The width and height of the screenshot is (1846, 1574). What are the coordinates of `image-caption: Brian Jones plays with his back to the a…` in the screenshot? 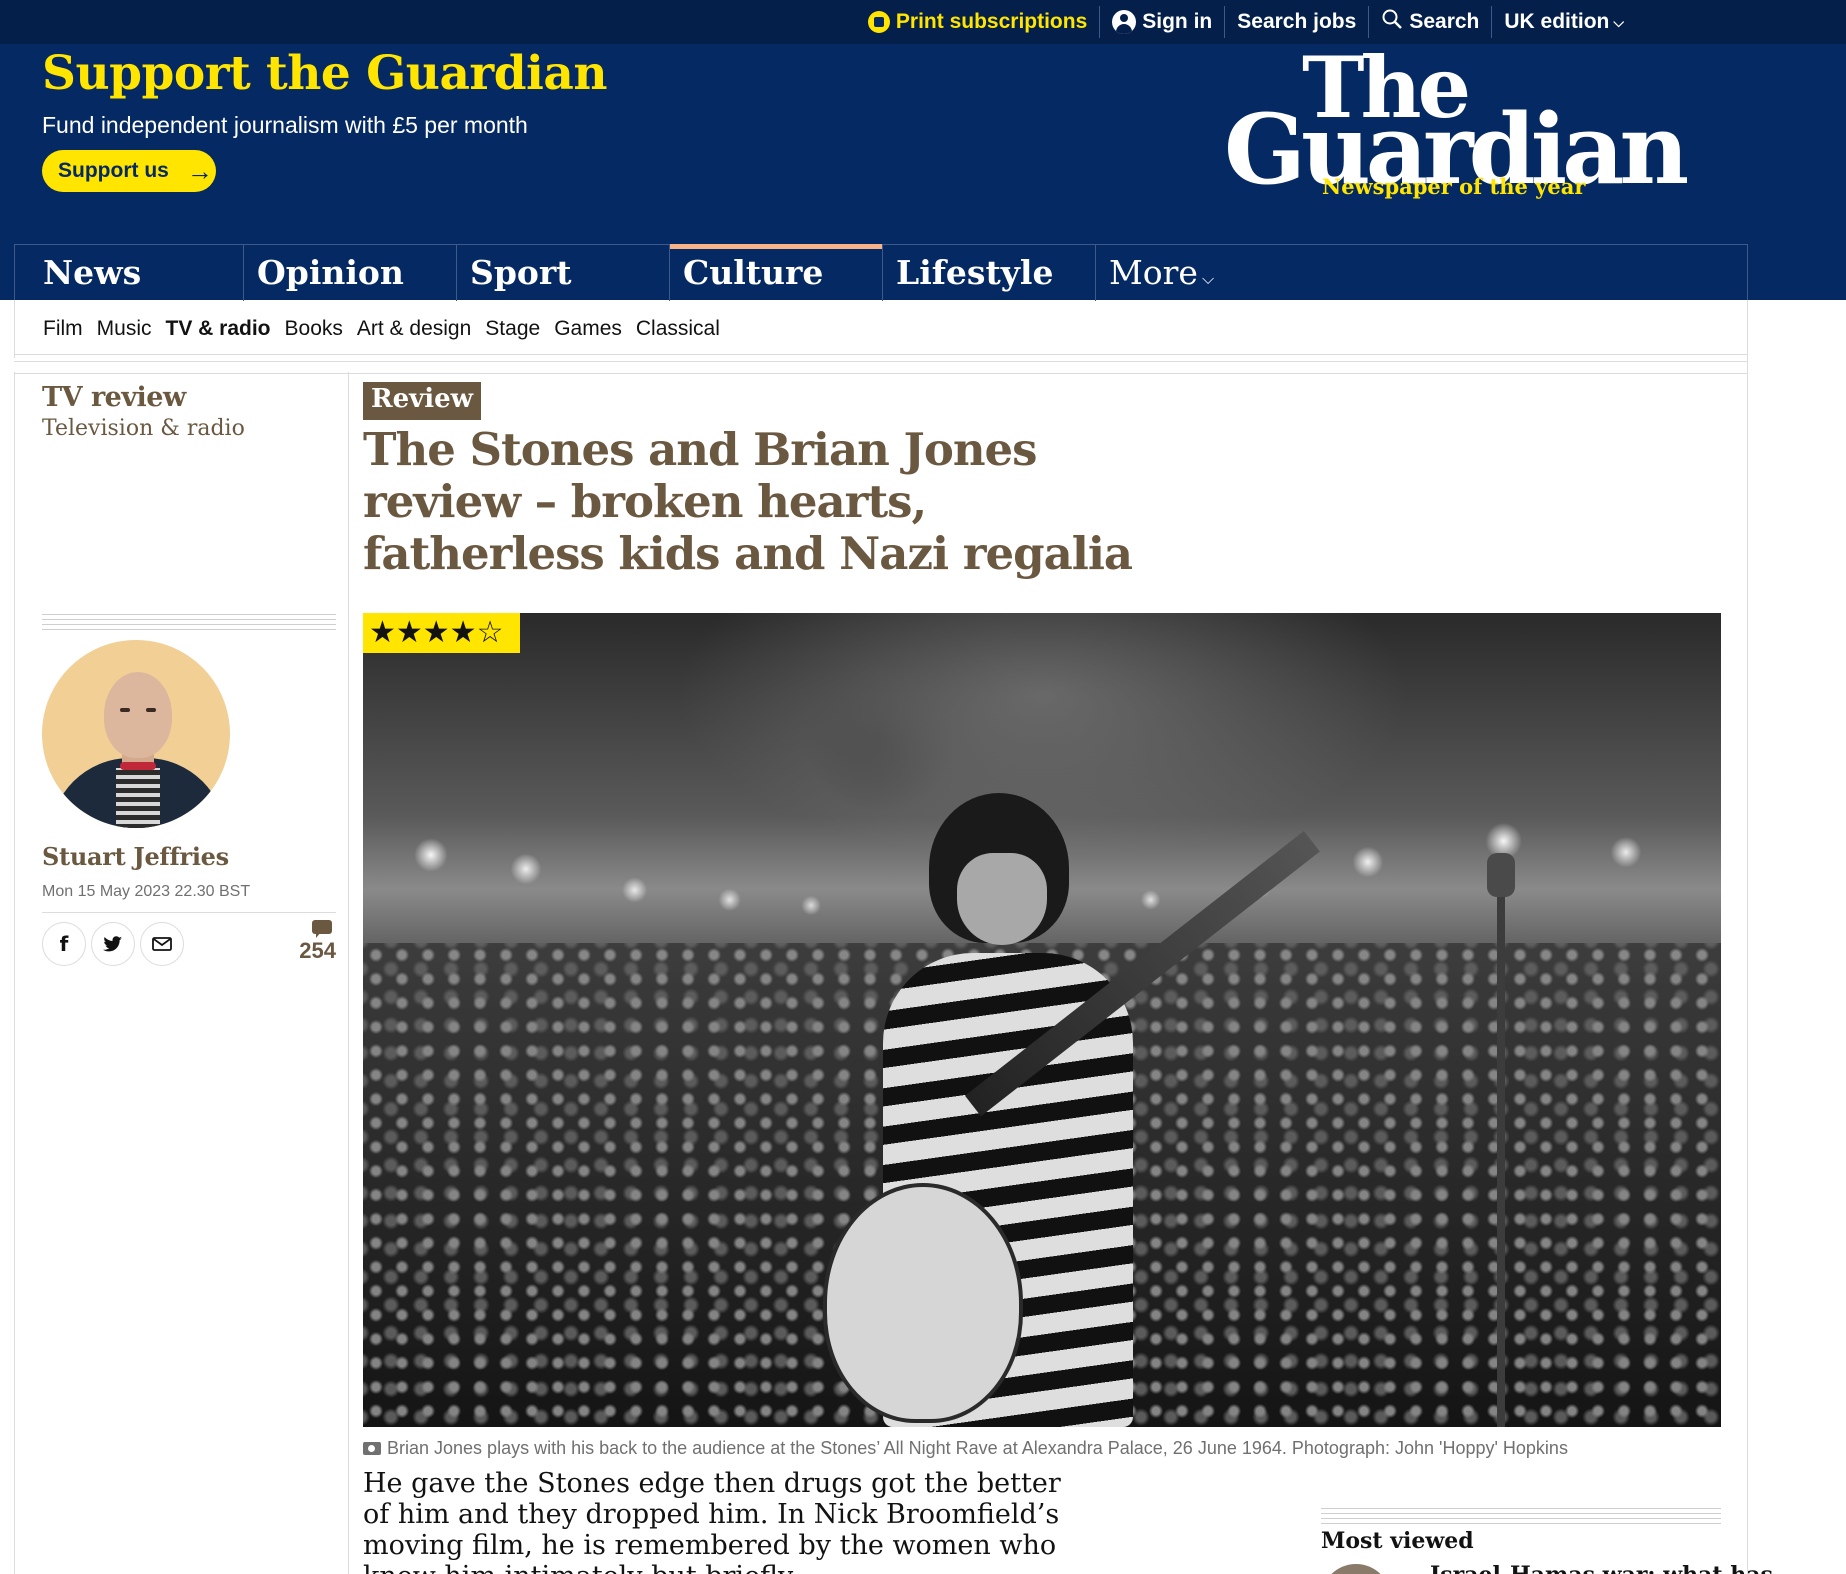 It's located at (965, 1448).